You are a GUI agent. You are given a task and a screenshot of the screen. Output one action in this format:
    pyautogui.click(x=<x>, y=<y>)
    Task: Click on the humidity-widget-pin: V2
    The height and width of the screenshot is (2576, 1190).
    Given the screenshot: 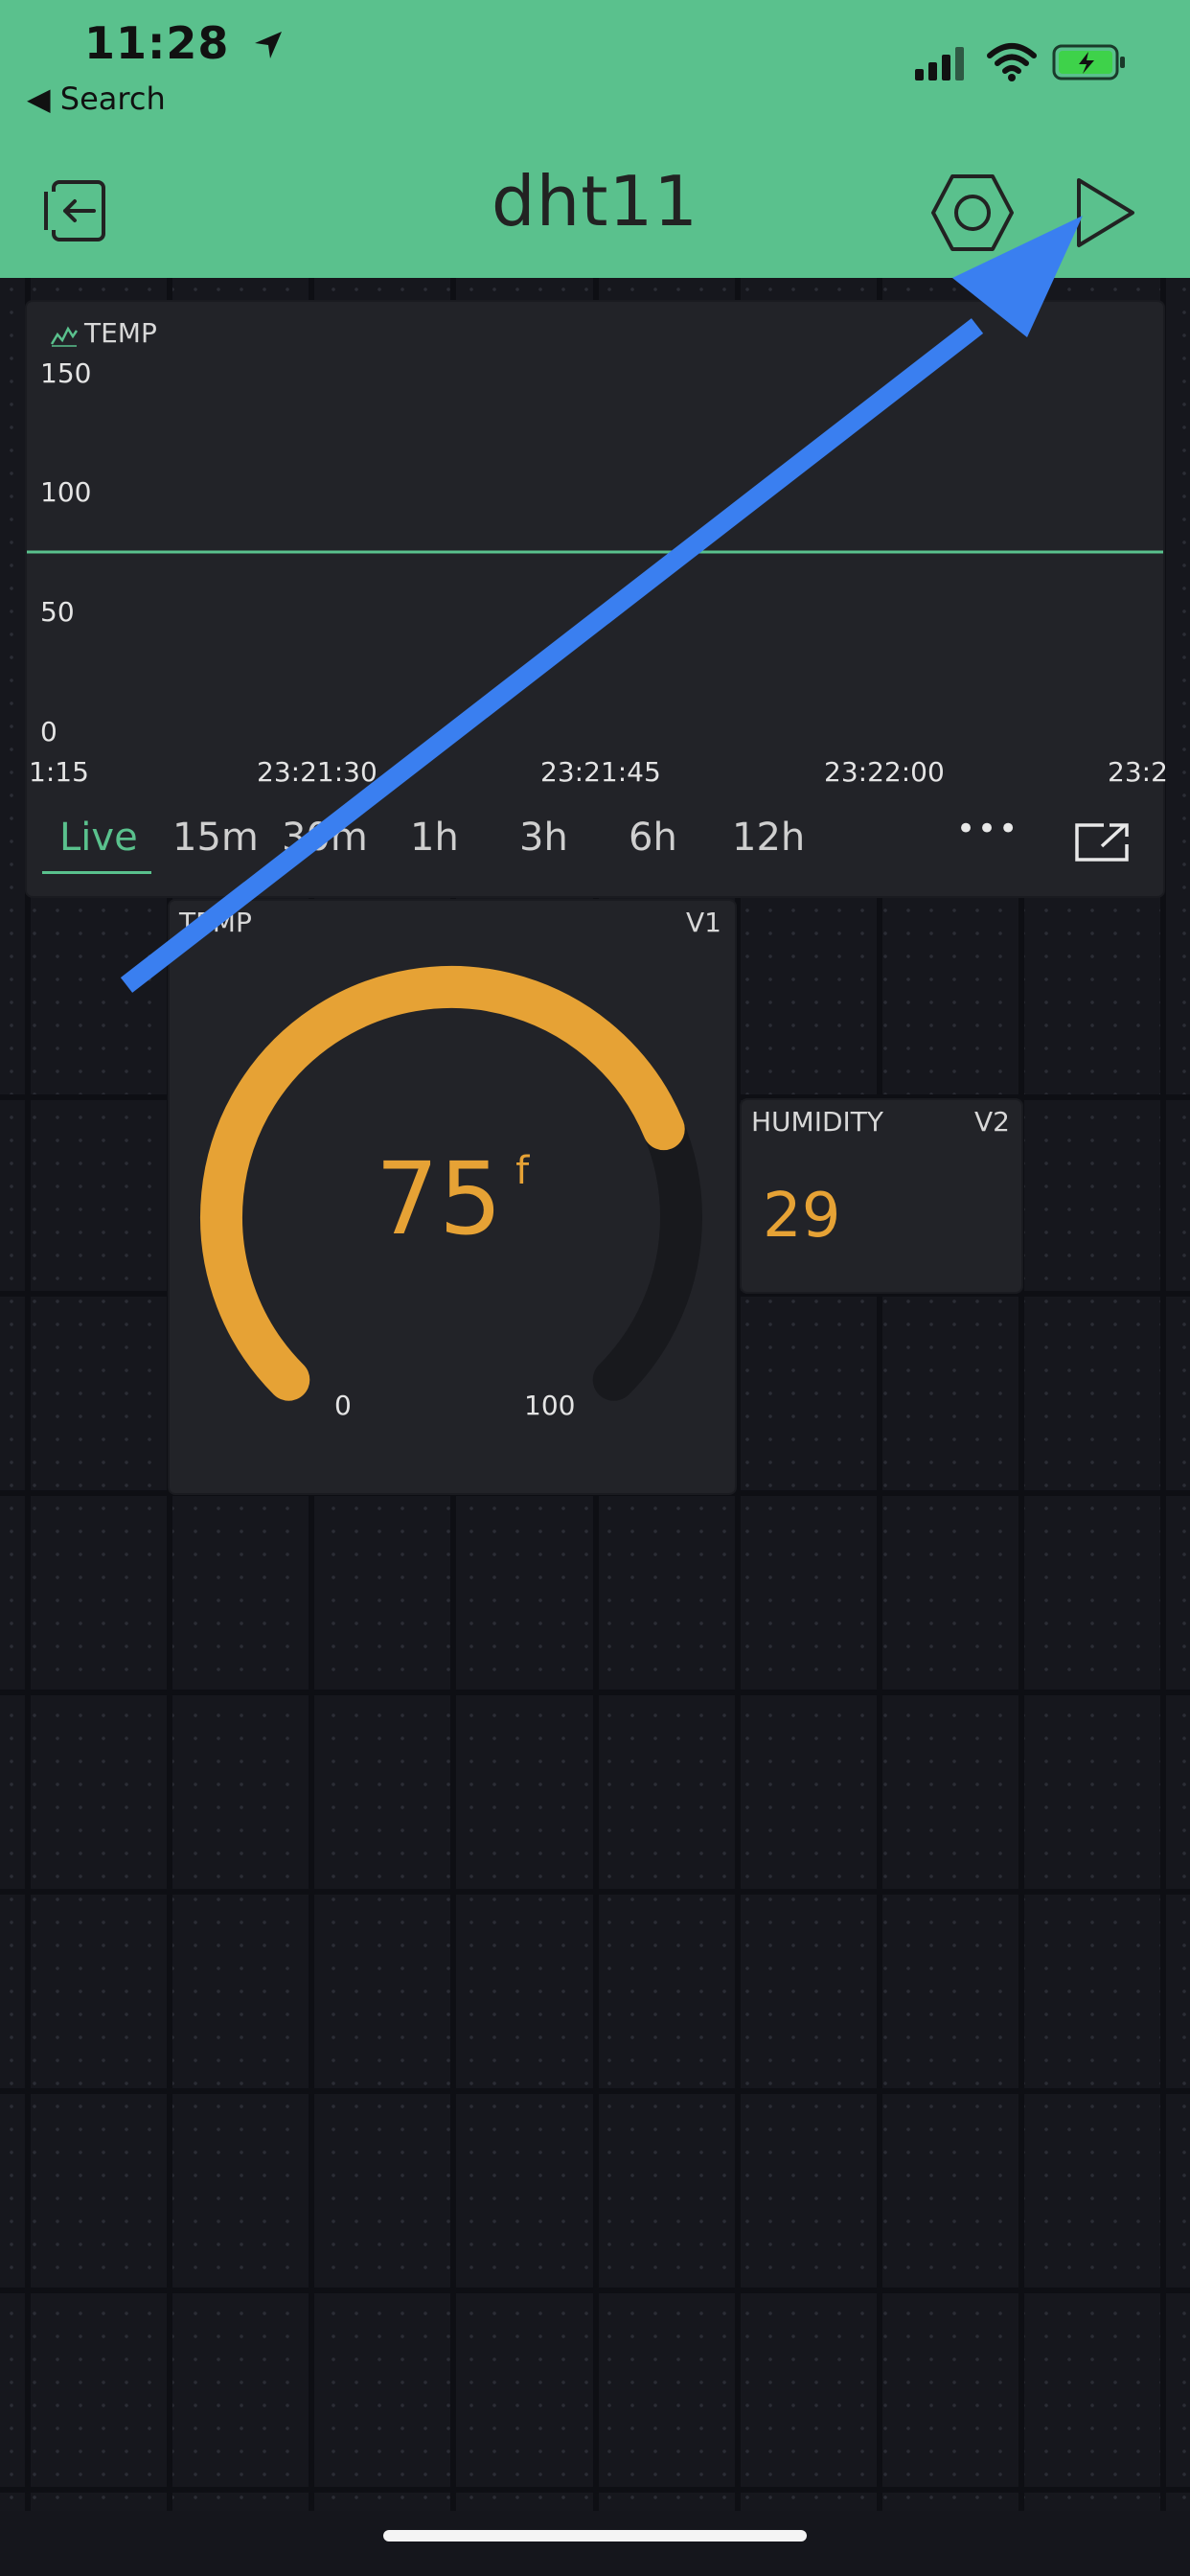 What is the action you would take?
    pyautogui.click(x=992, y=1122)
    